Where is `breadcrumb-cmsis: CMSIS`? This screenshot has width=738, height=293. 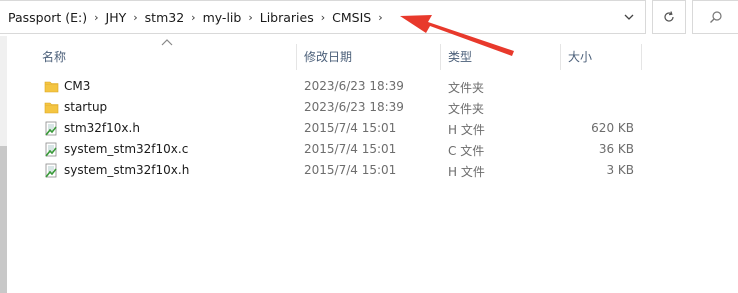 breadcrumb-cmsis: CMSIS is located at coordinates (351, 17).